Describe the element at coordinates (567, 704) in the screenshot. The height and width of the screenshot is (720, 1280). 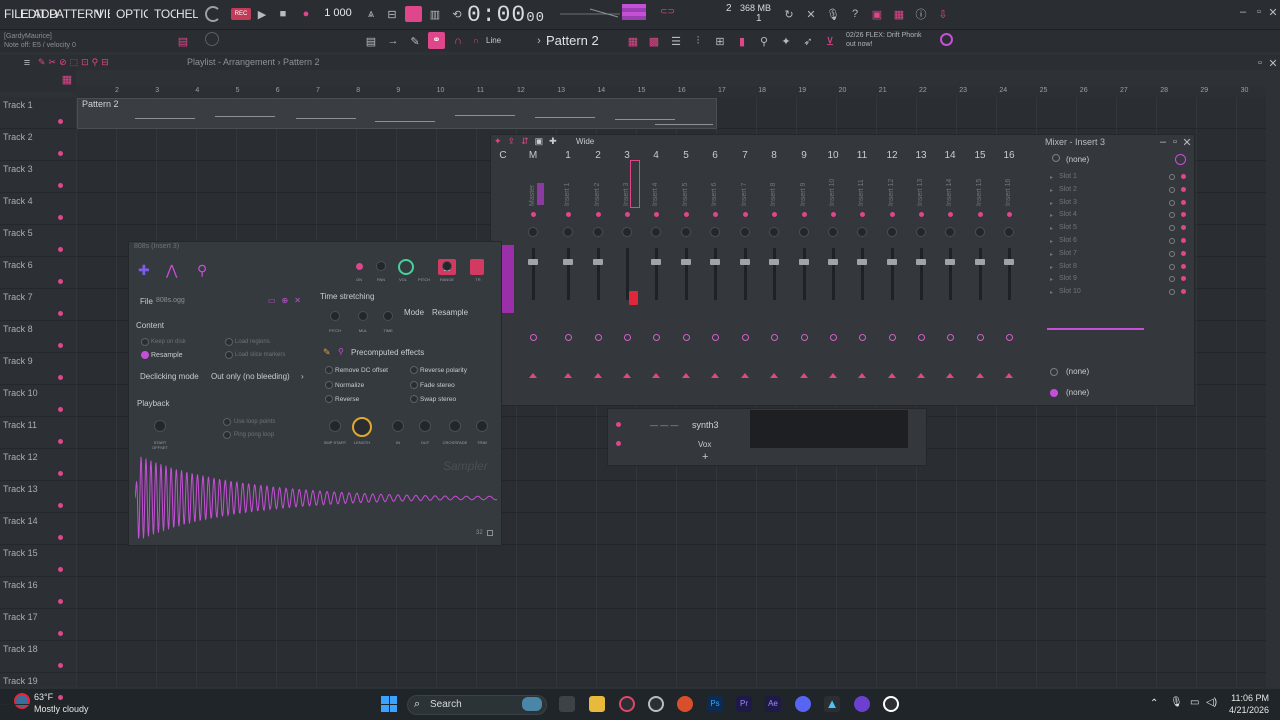
I see `task-view-icon` at that location.